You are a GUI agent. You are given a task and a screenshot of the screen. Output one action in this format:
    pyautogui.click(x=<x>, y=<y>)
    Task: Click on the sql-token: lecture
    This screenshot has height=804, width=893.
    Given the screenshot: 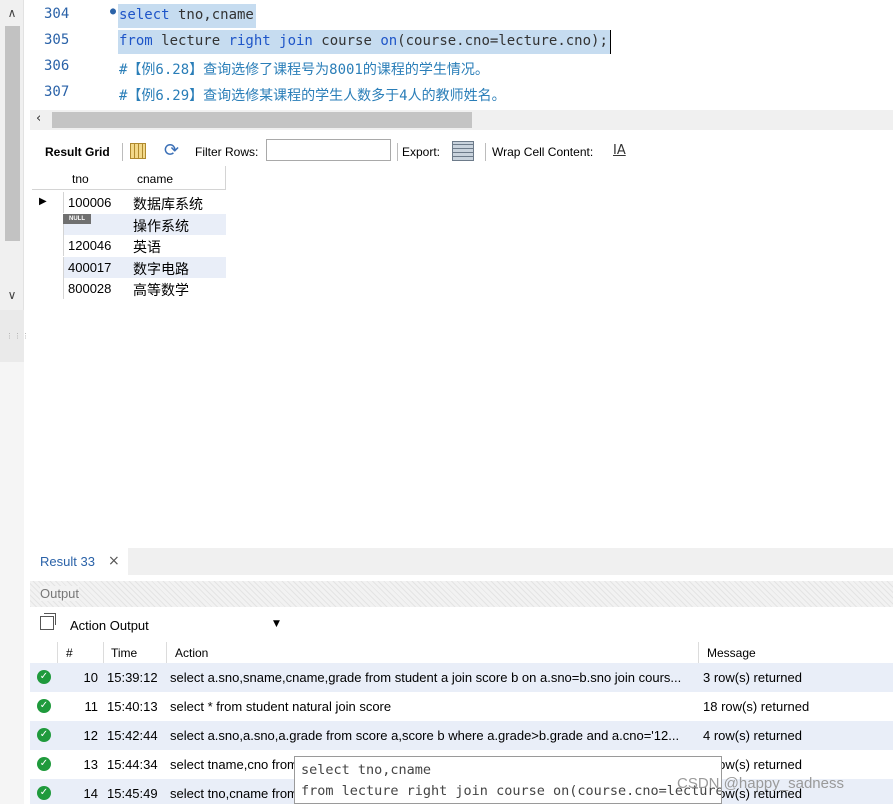 What is the action you would take?
    pyautogui.click(x=190, y=41)
    